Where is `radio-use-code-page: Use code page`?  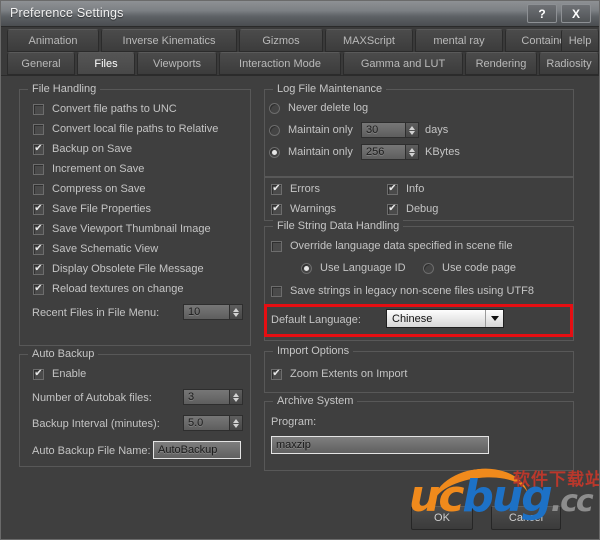 radio-use-code-page: Use code page is located at coordinates (469, 268).